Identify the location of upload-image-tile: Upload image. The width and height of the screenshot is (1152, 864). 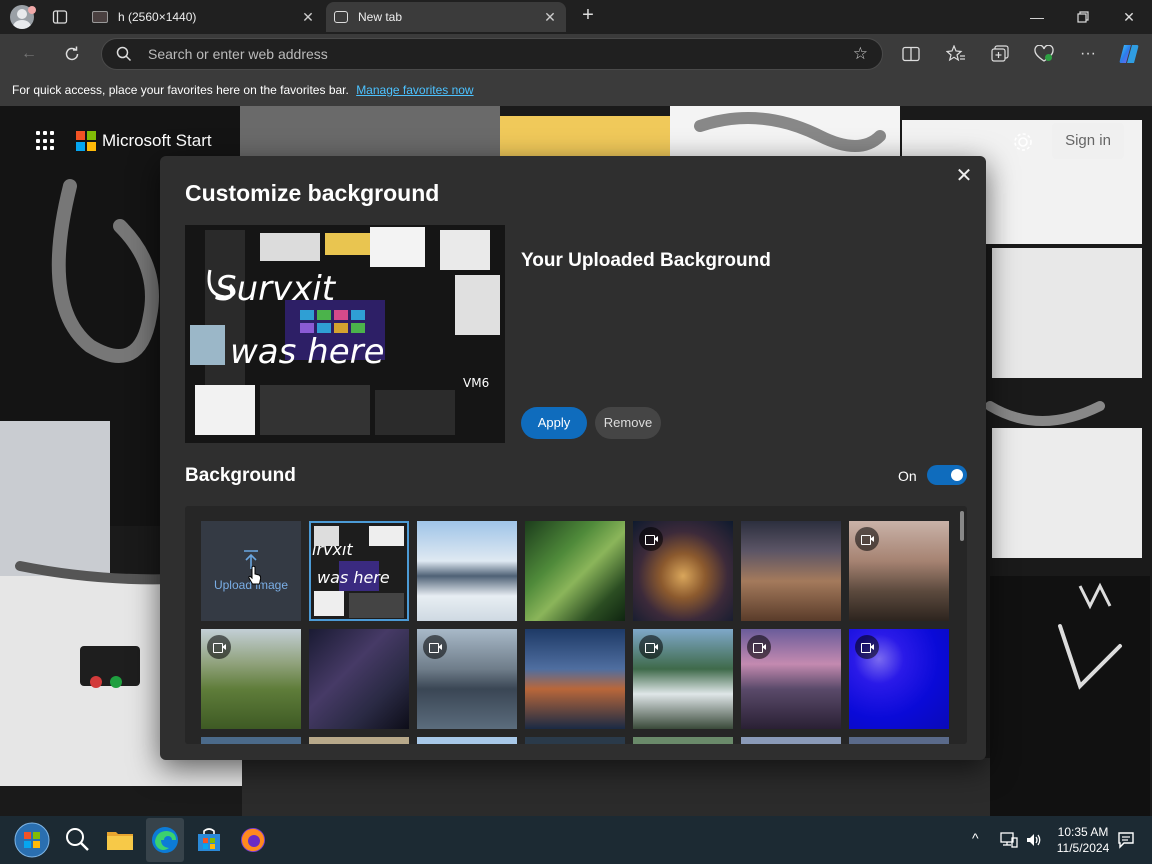
(251, 571).